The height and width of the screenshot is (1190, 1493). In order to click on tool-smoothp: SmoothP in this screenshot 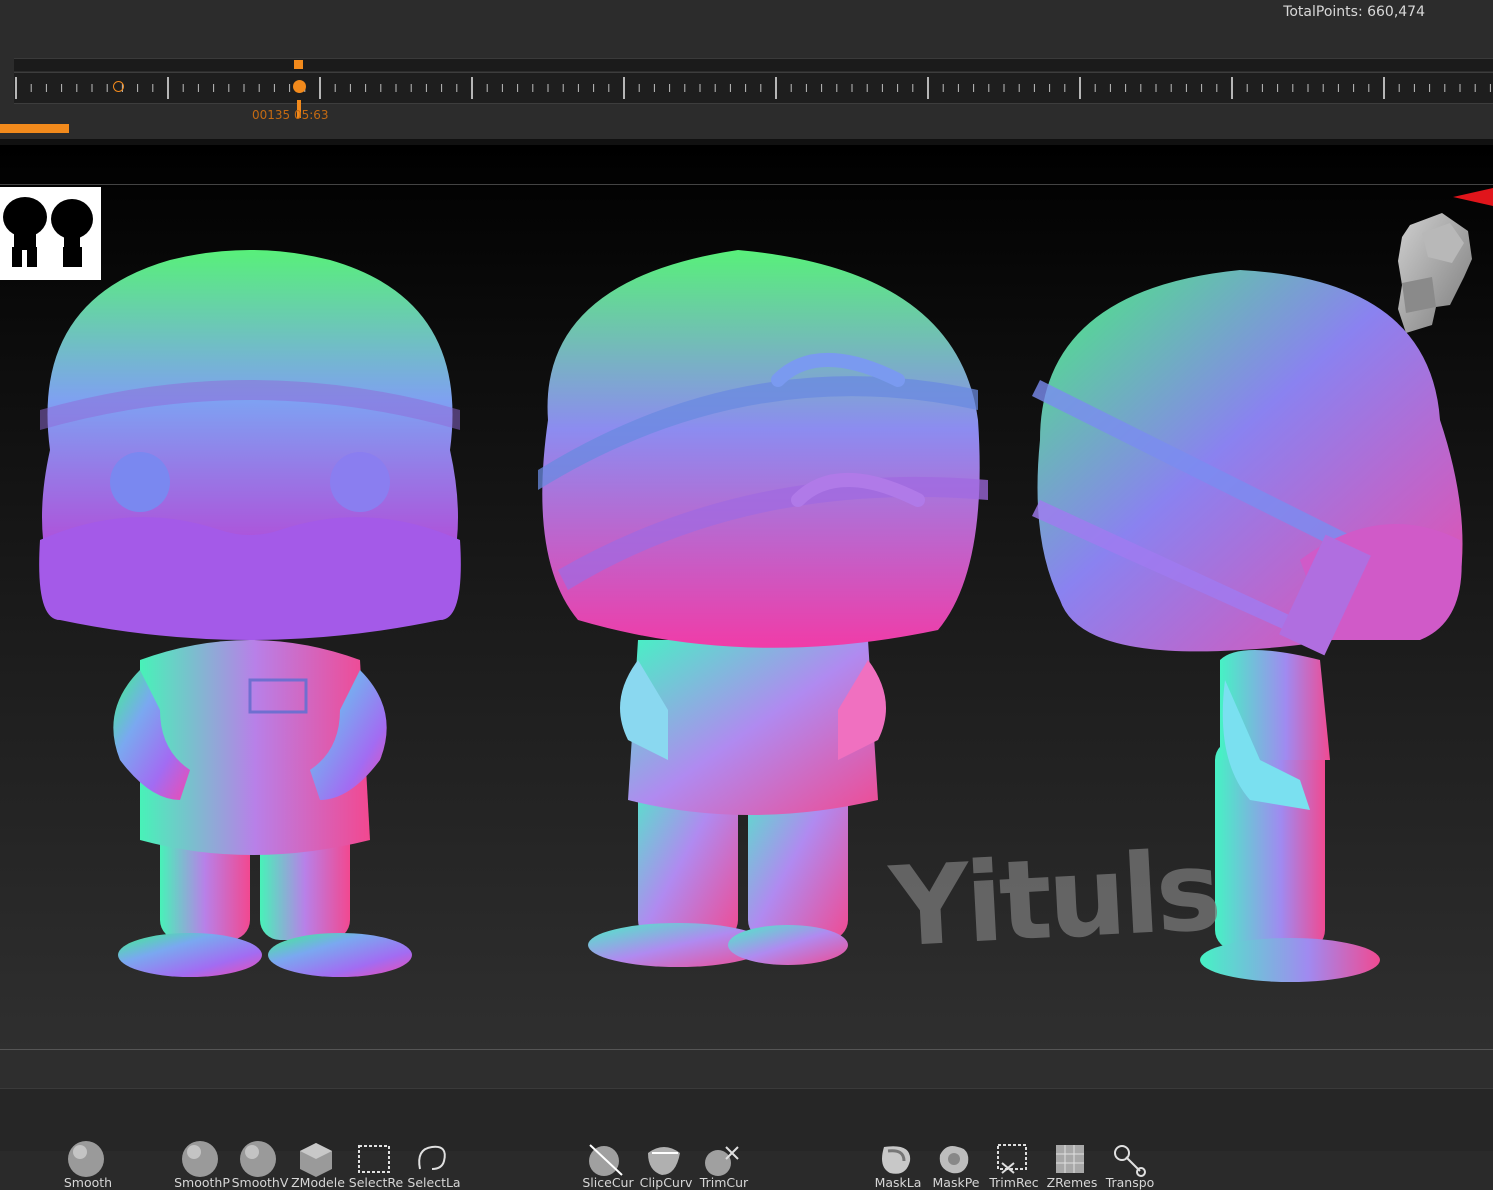, I will do `click(201, 1161)`.